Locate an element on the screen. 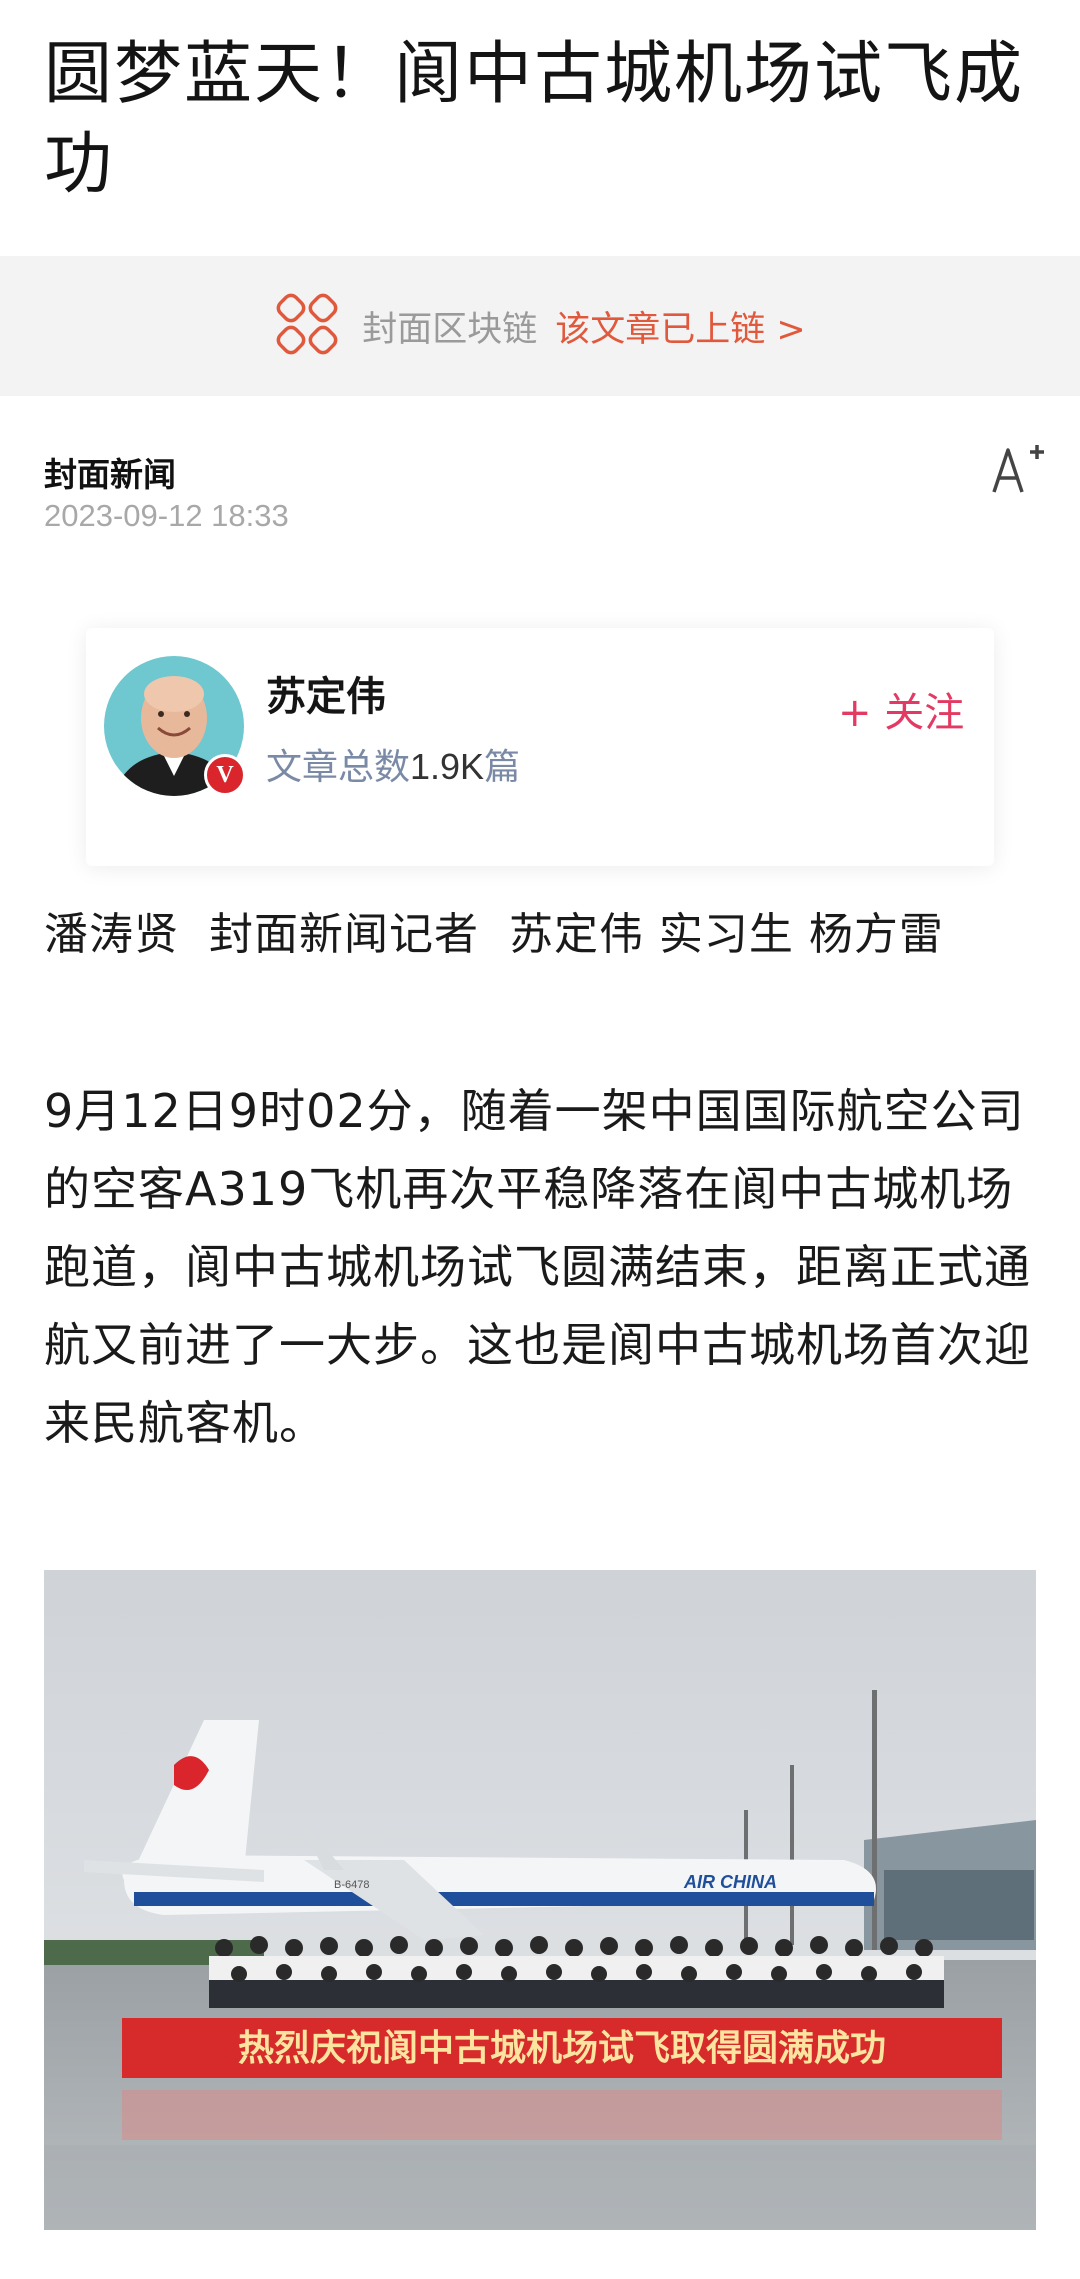  source-name: 封面新闻 is located at coordinates (110, 472).